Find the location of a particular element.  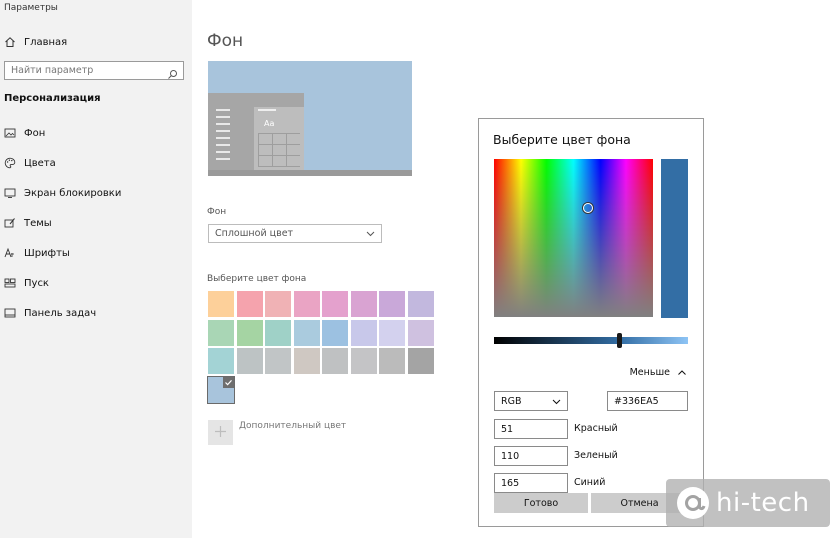

watermark-text: hi-tech is located at coordinates (763, 503).